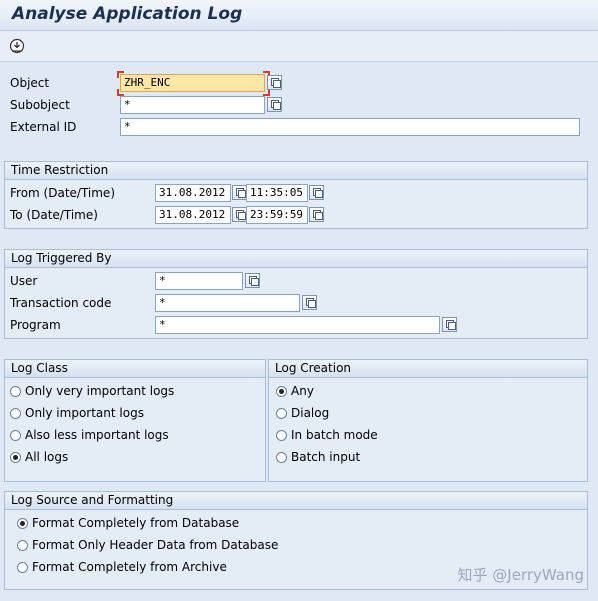  I want to click on log-source-option-label: Format Only Header Data from Database, so click(155, 545).